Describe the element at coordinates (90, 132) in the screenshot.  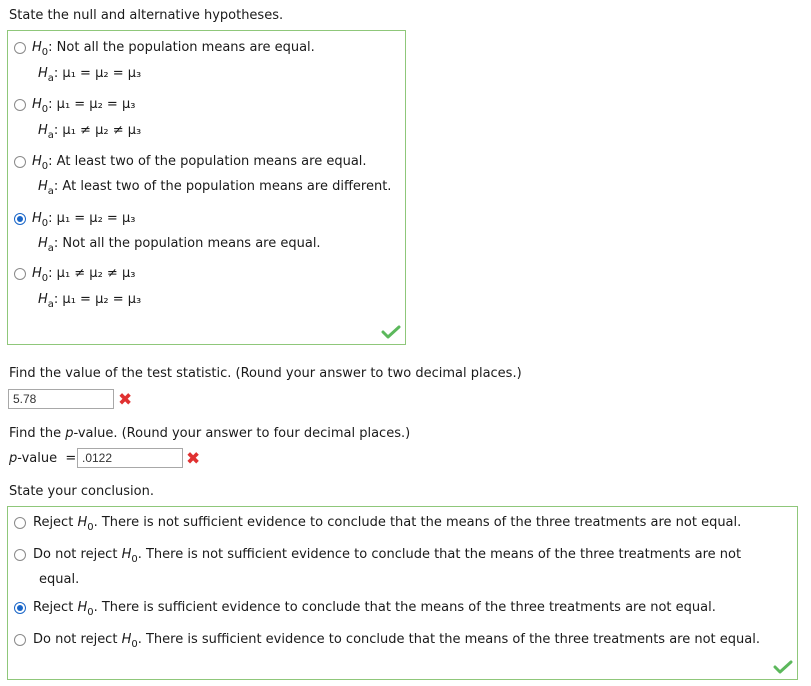
I see `q1-opt2-ha: Ha: μ₁ ≠ μ₂ ≠ μ₃` at that location.